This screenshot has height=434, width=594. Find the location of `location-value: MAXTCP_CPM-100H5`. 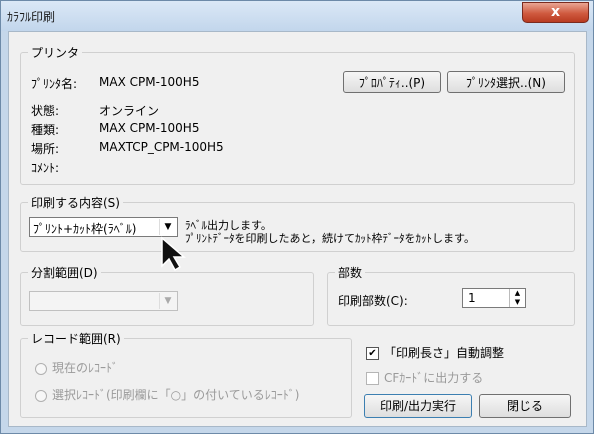

location-value: MAXTCP_CPM-100H5 is located at coordinates (161, 147).